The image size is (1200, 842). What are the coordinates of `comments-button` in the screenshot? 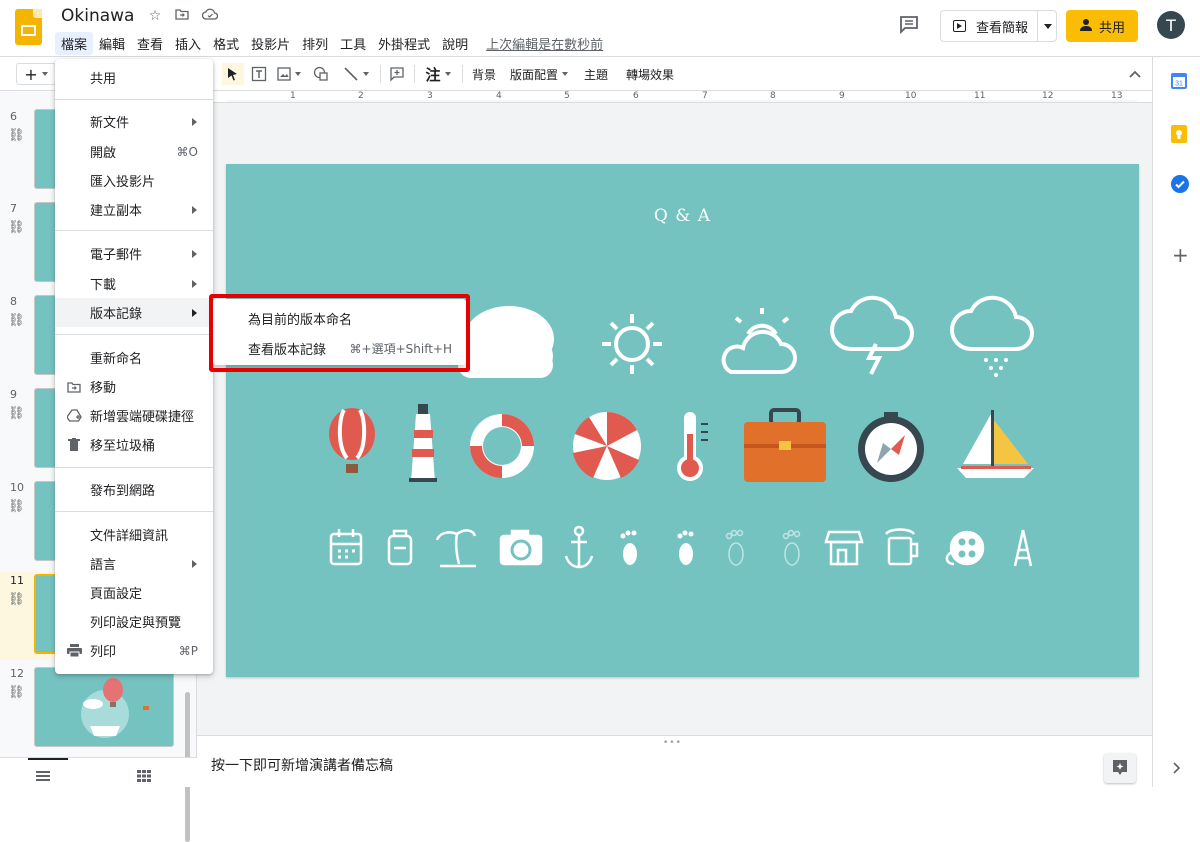 It's located at (912, 26).